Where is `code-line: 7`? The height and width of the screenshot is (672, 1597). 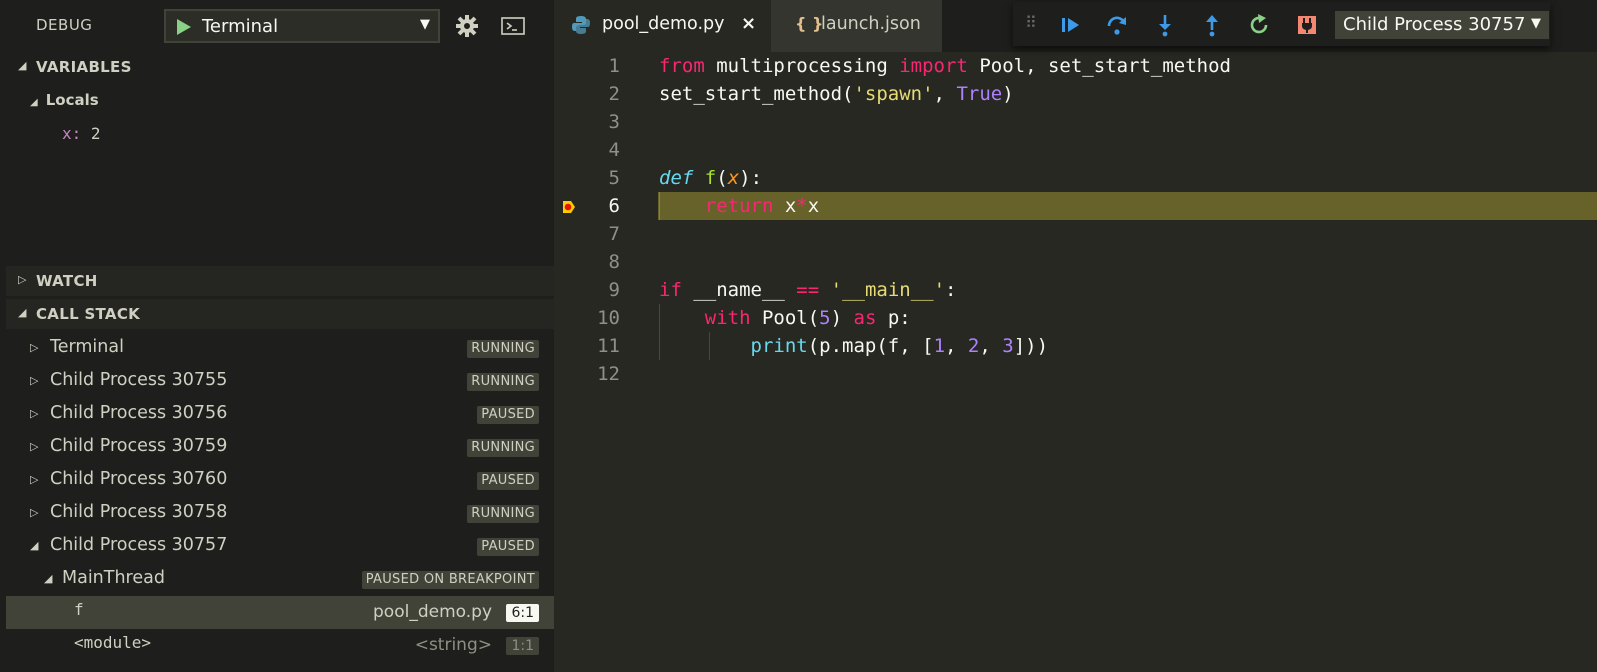
code-line: 7 is located at coordinates (614, 234).